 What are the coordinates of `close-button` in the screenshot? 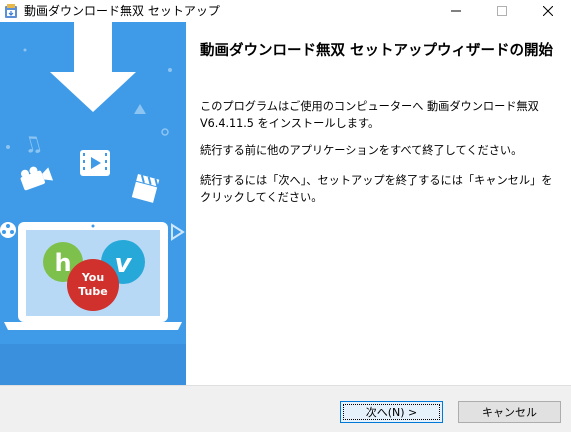 It's located at (548, 11).